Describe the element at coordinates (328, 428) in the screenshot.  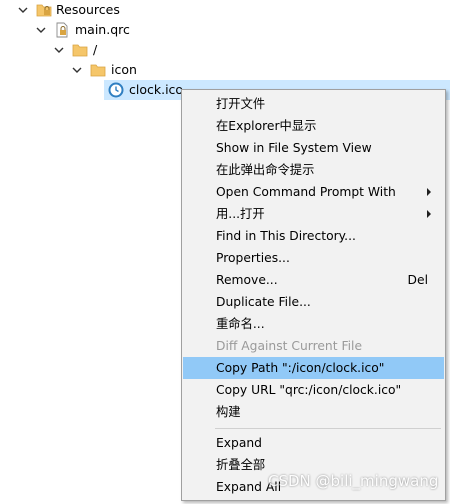
I see `menu-separator` at that location.